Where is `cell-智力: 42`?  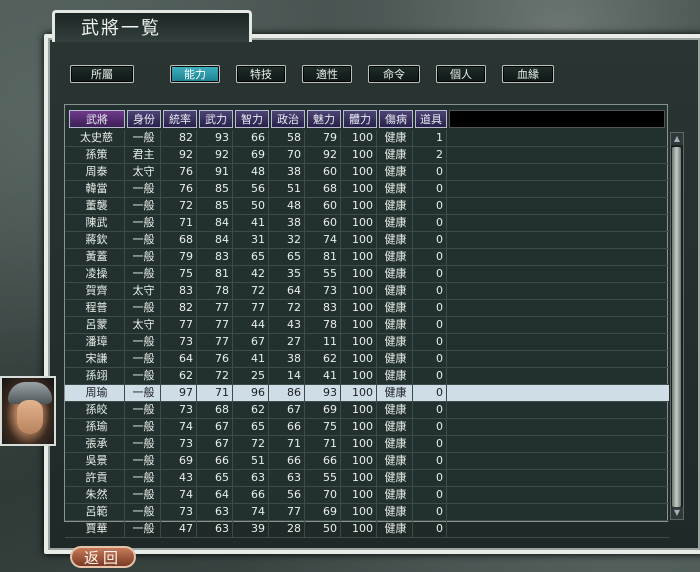
cell-智力: 42 is located at coordinates (252, 274).